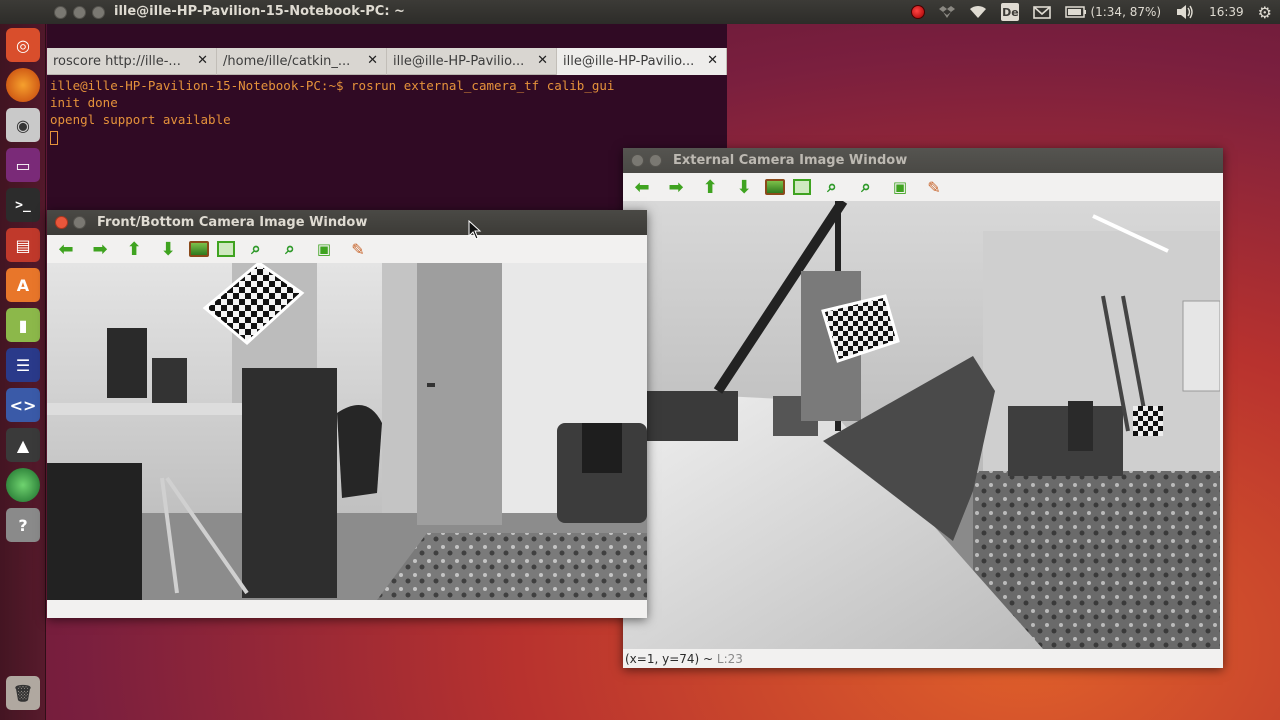 The width and height of the screenshot is (1280, 720). Describe the element at coordinates (232, 222) in the screenshot. I see `window-title: Front/Bottom Camera Image Window` at that location.